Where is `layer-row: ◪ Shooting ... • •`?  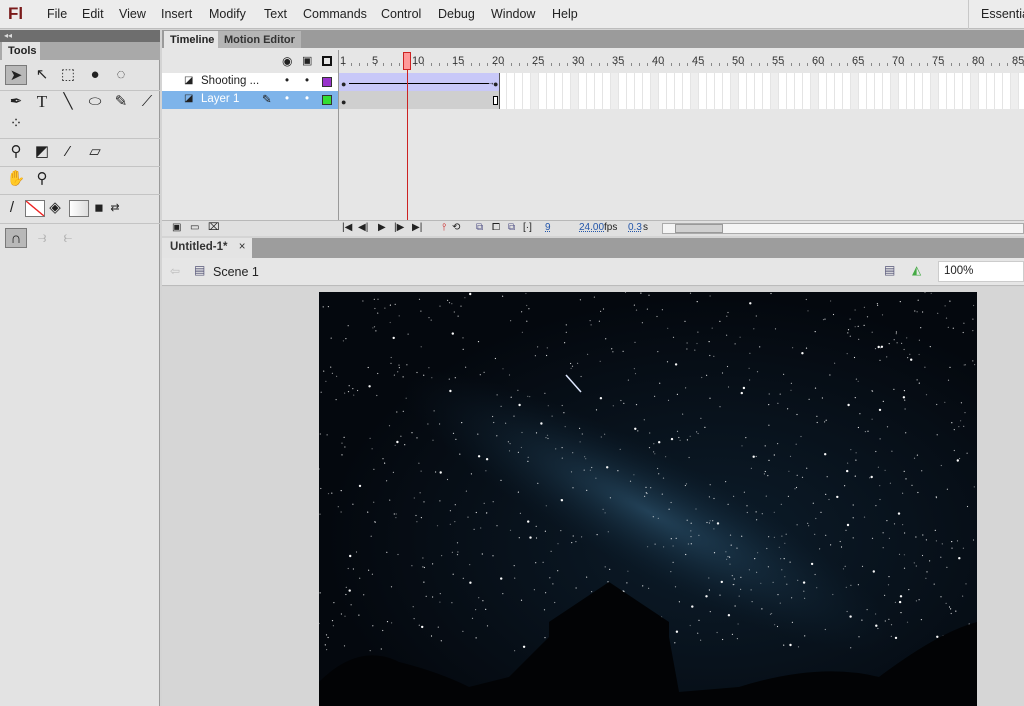
layer-row: ◪ Shooting ... • • is located at coordinates (250, 82).